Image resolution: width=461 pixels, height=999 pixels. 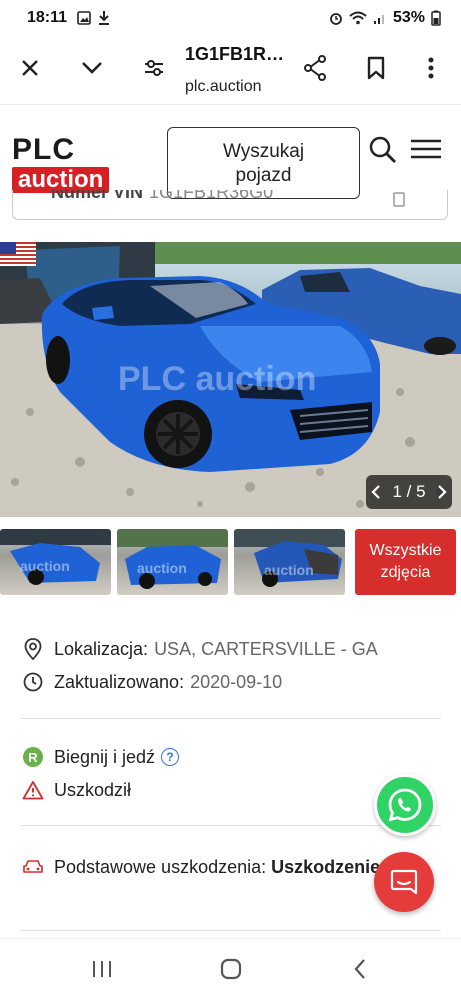 I want to click on vin-field-text: Numer VIN 1G1FB1R36G0, so click(x=162, y=196).